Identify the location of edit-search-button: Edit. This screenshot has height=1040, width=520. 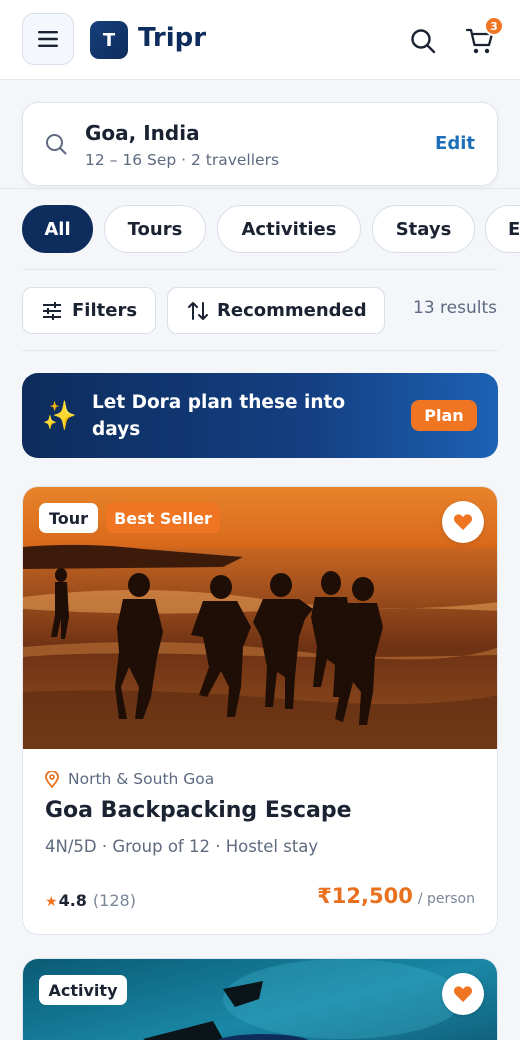
(455, 143).